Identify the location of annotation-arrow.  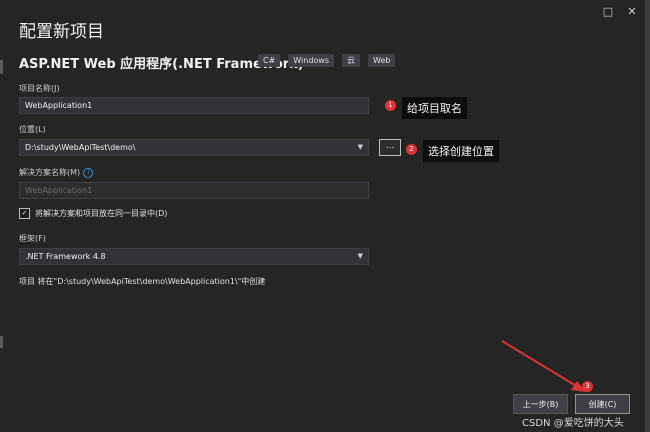
(543, 366).